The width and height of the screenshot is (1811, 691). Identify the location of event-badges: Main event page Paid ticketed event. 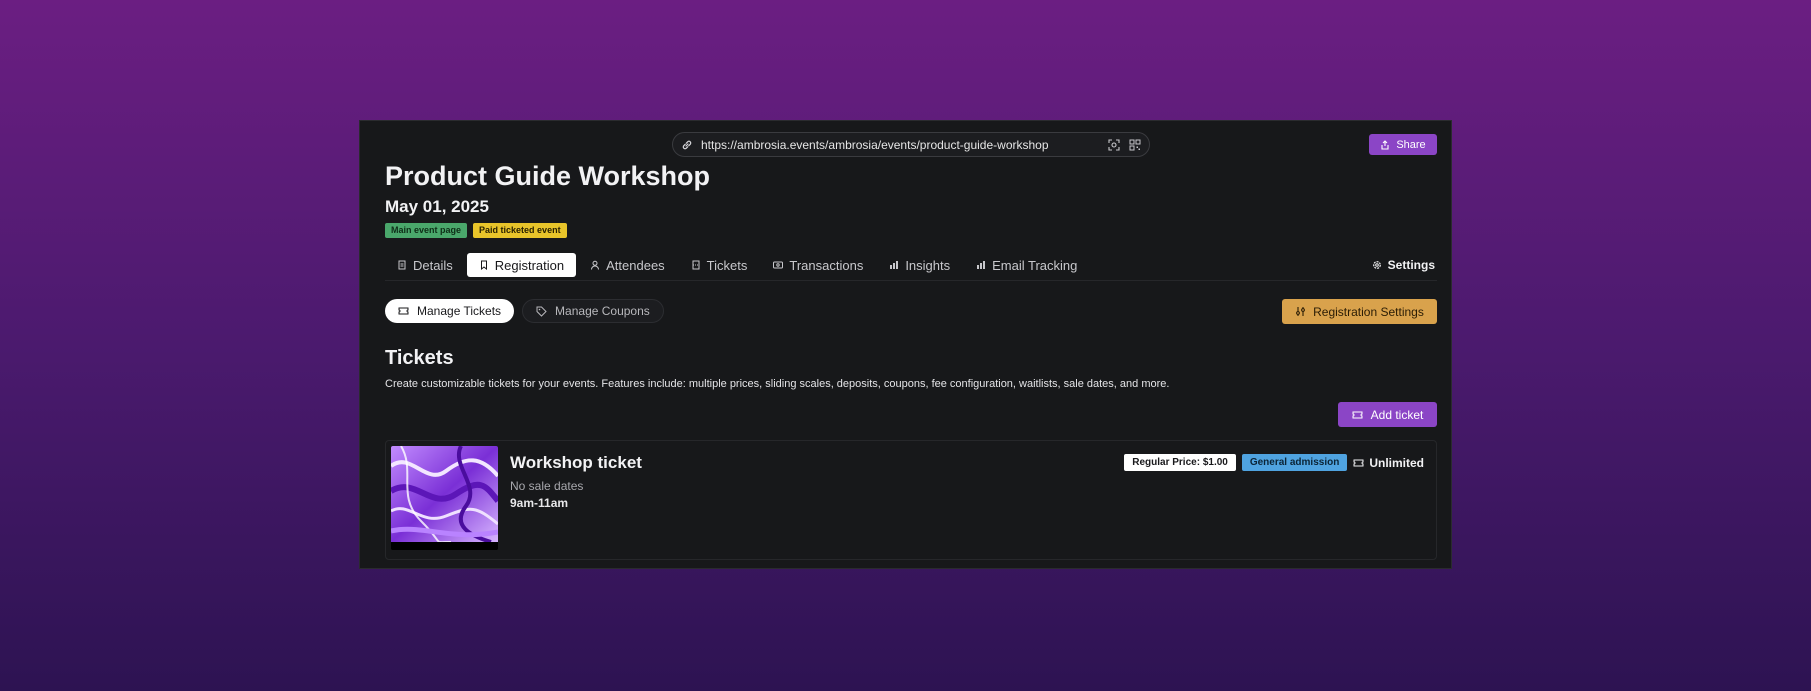
(476, 230).